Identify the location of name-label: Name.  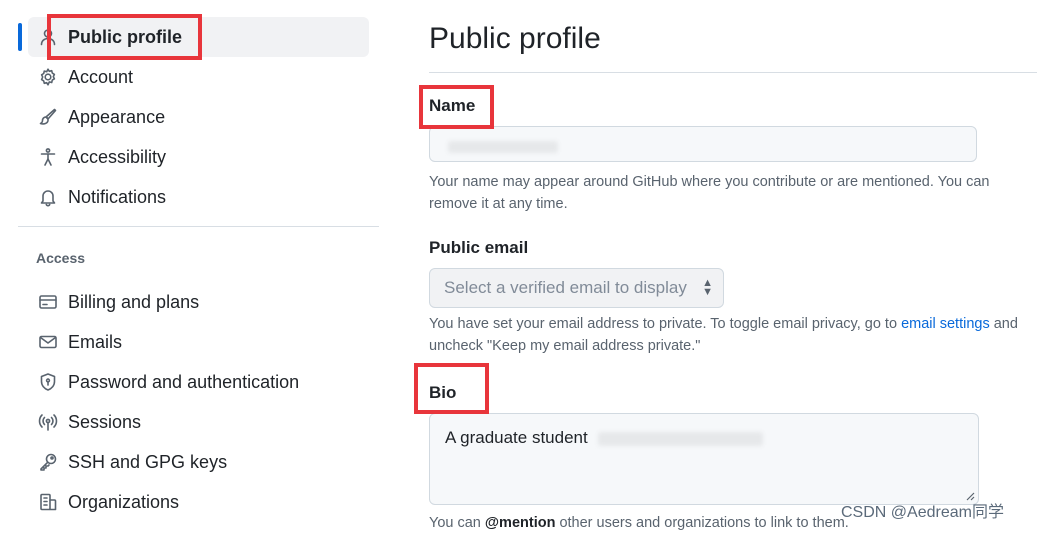
(452, 105).